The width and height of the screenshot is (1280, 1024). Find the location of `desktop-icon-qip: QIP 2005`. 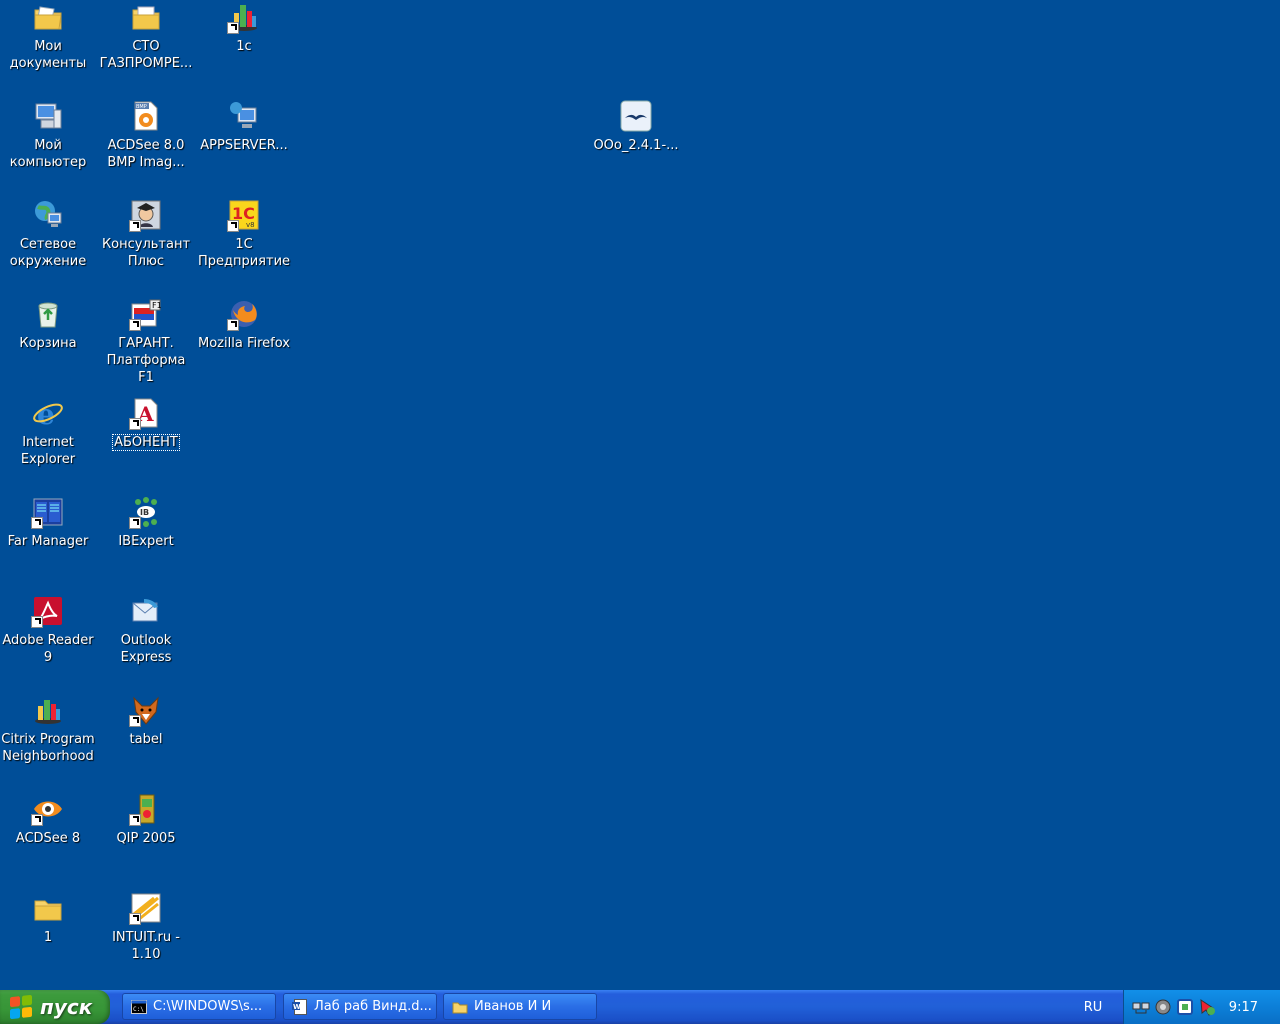

desktop-icon-qip: QIP 2005 is located at coordinates (146, 837).